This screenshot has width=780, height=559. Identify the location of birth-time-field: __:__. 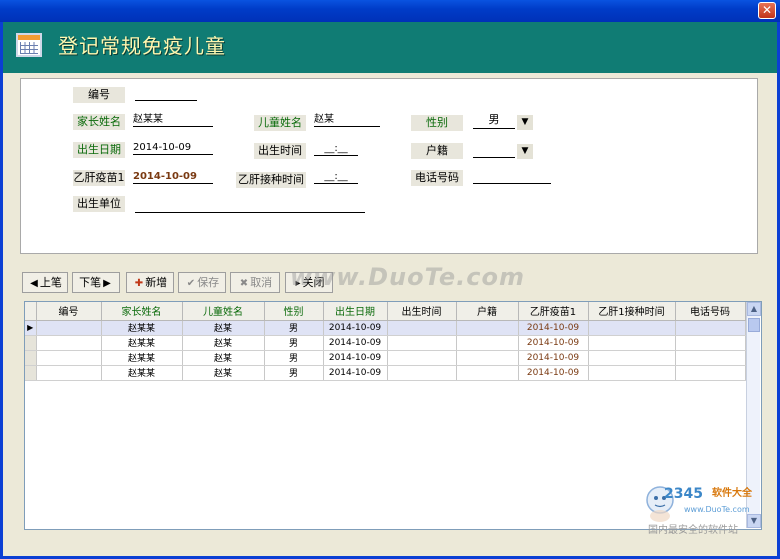
(336, 149).